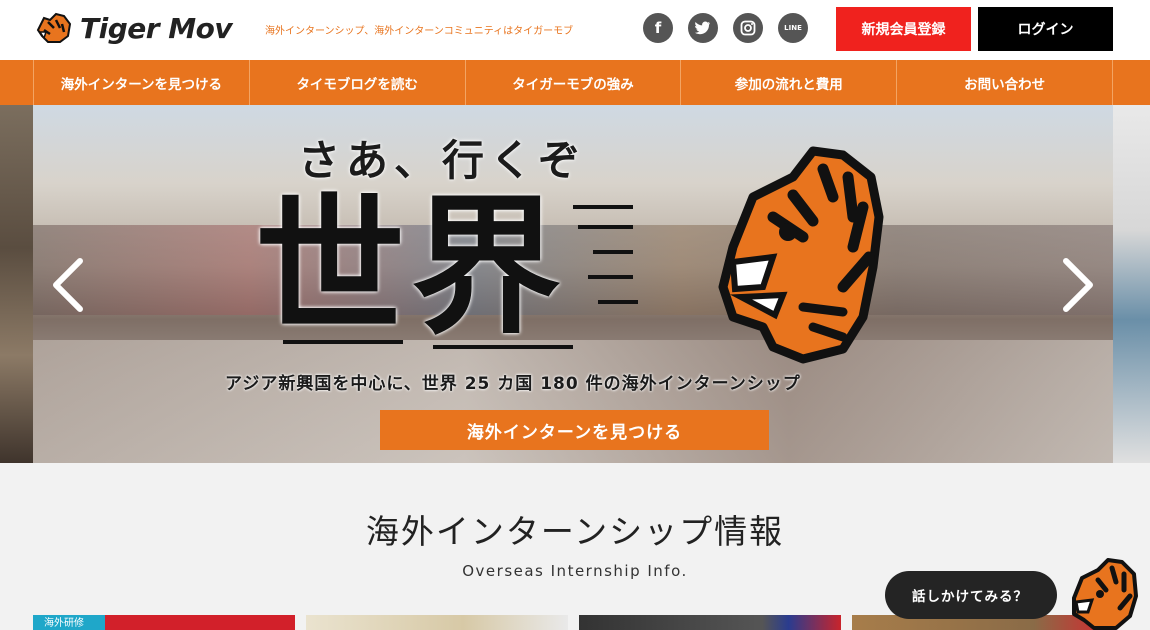  What do you see at coordinates (801, 255) in the screenshot?
I see `tiger-mascot-icon` at bounding box center [801, 255].